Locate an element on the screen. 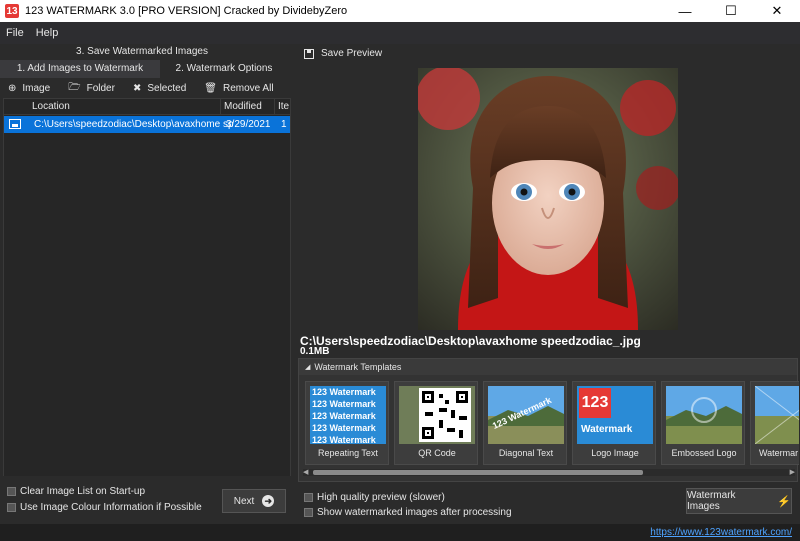 The height and width of the screenshot is (541, 800). menu-help: Help is located at coordinates (47, 33).